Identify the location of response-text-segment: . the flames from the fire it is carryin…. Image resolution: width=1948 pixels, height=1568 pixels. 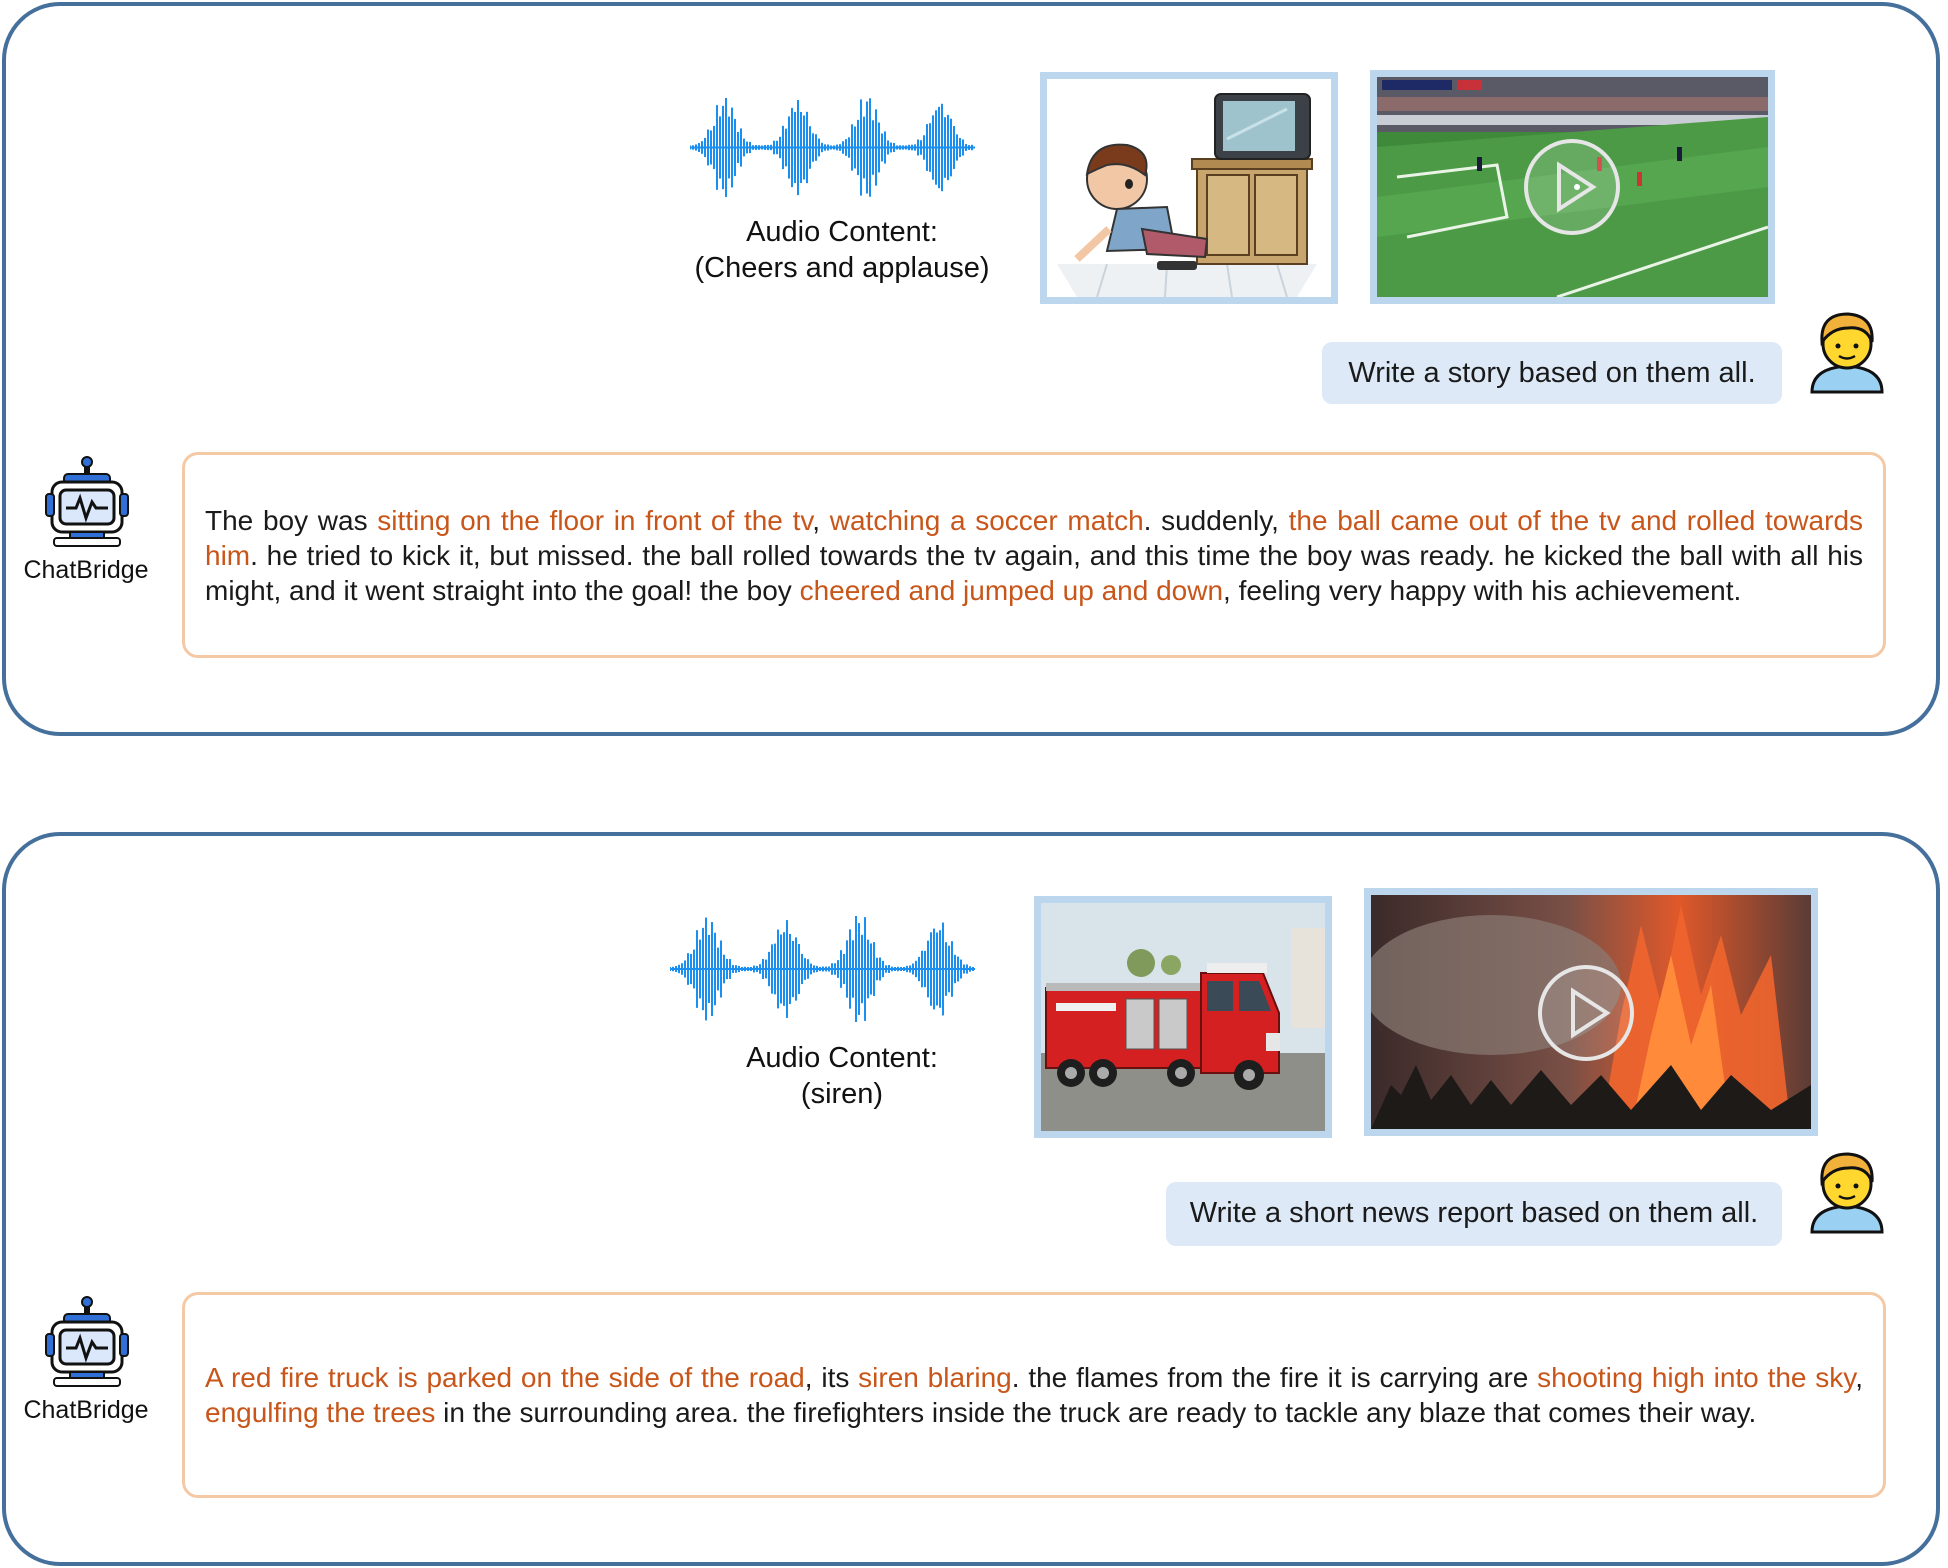
(1274, 1377).